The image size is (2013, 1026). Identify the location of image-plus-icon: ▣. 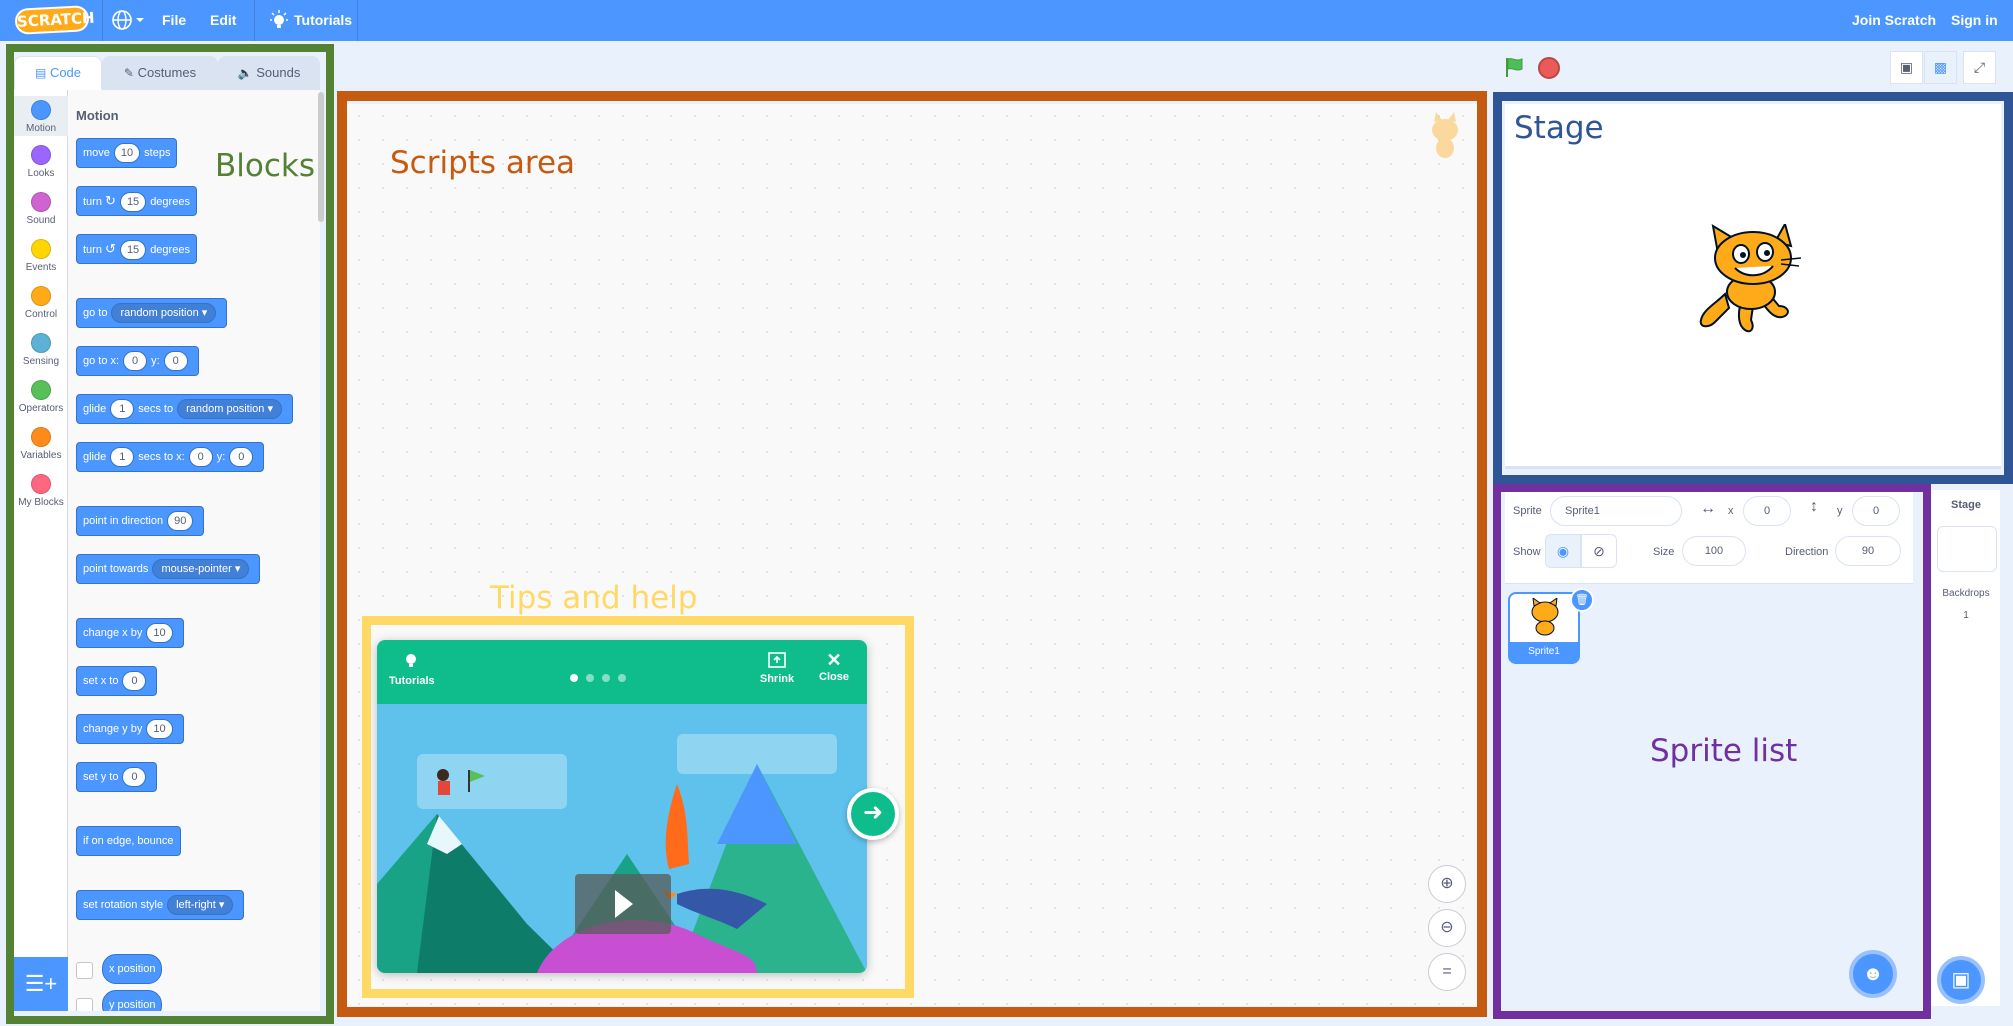
(1961, 980).